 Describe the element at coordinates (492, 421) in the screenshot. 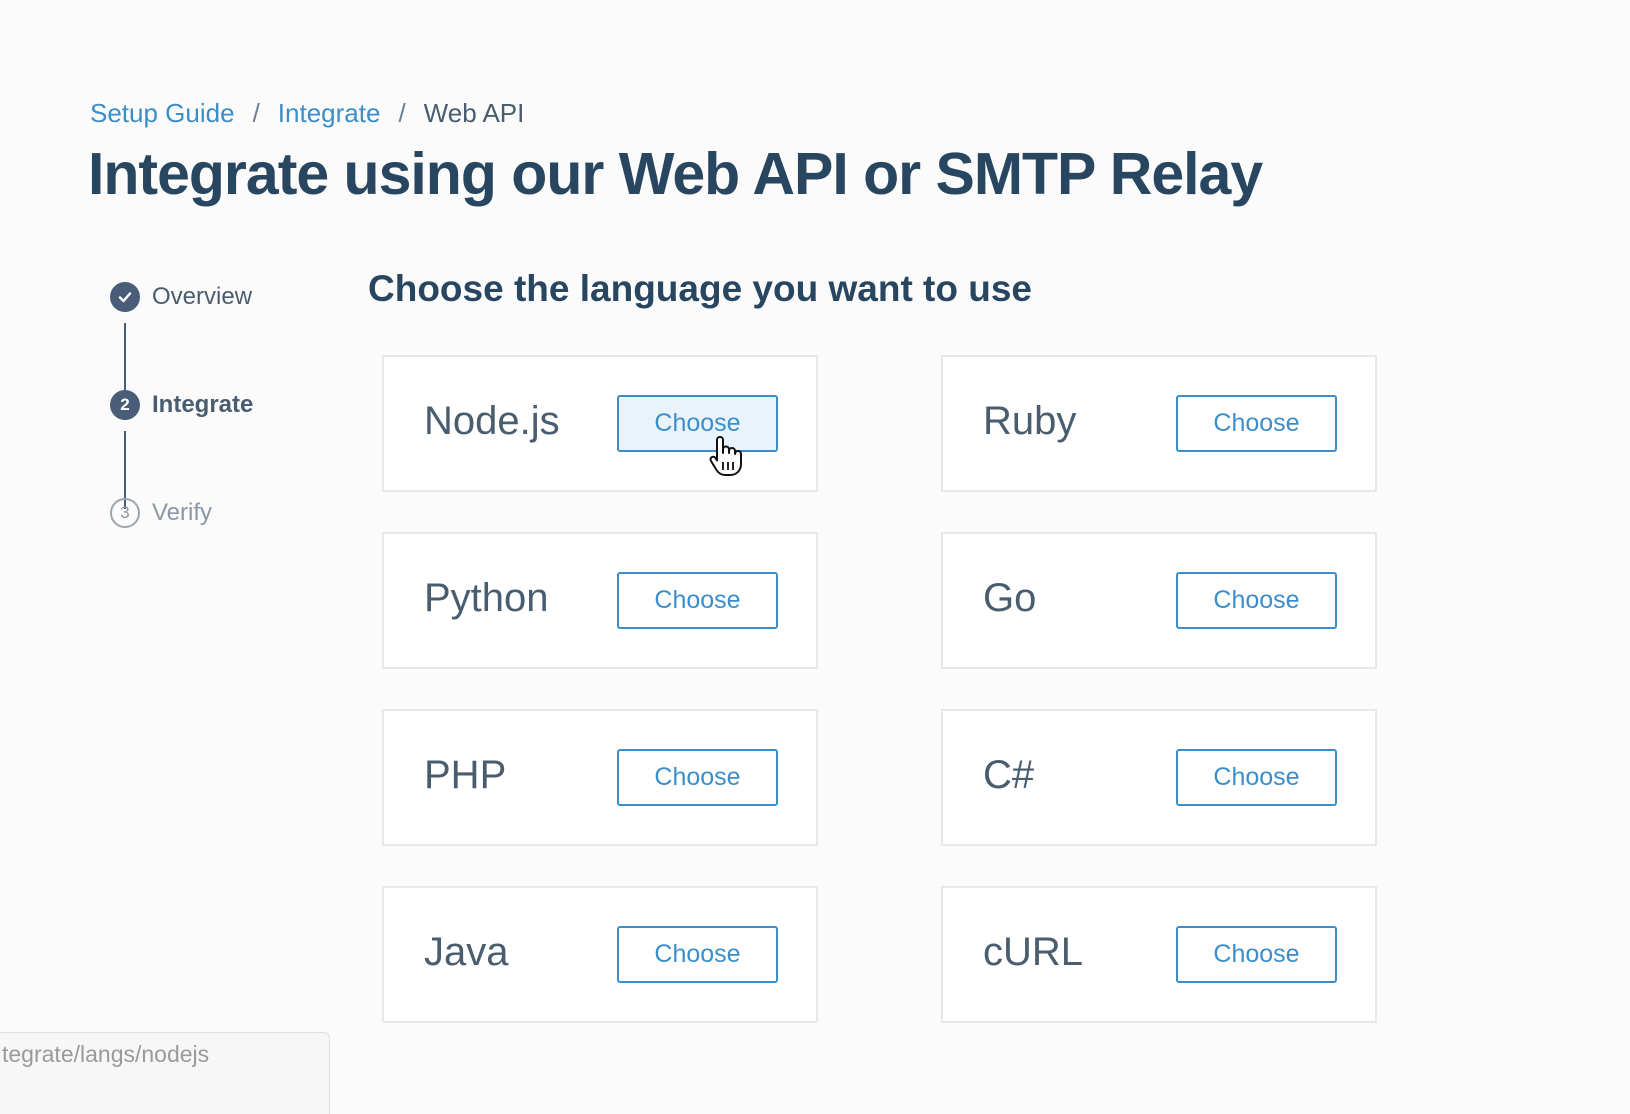

I see `language-name: Node.js` at that location.